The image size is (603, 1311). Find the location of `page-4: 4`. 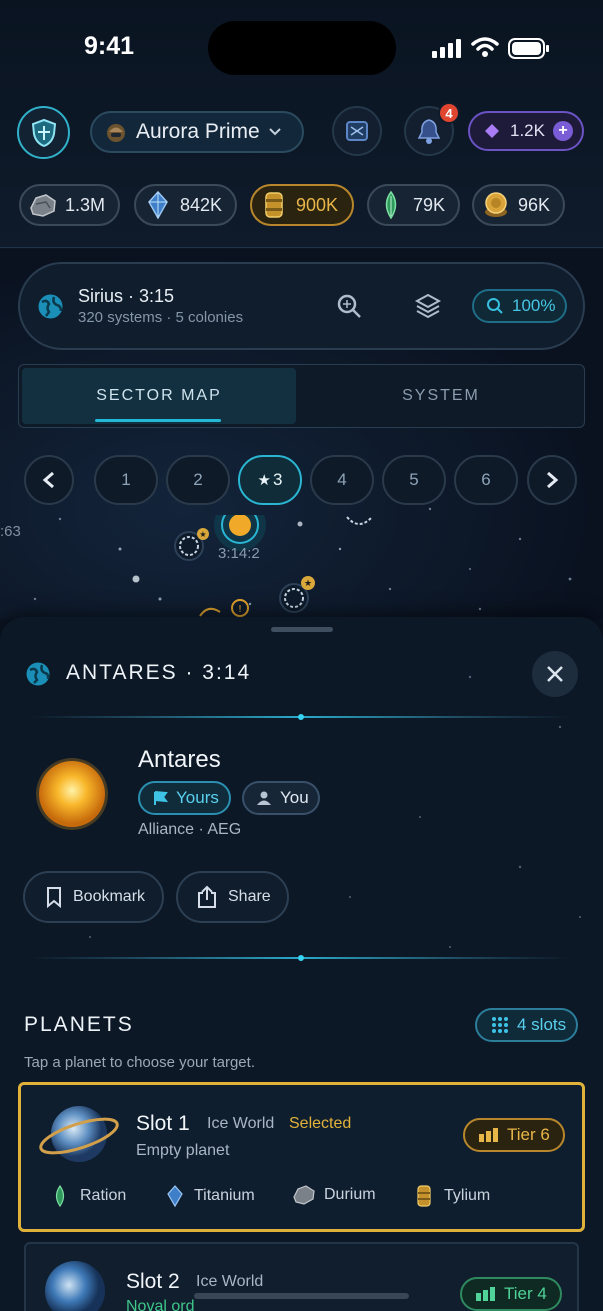

page-4: 4 is located at coordinates (342, 480).